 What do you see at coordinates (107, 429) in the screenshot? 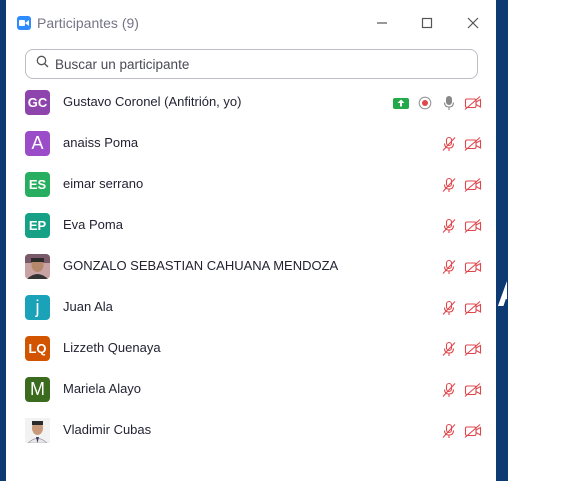
I see `participant-name: Vladimir Cubas` at bounding box center [107, 429].